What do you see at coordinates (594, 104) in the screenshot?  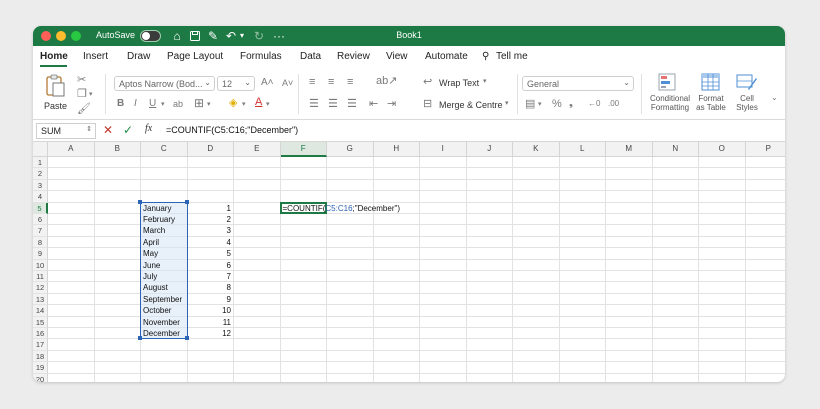 I see `increase-decimal-icon: ←0` at bounding box center [594, 104].